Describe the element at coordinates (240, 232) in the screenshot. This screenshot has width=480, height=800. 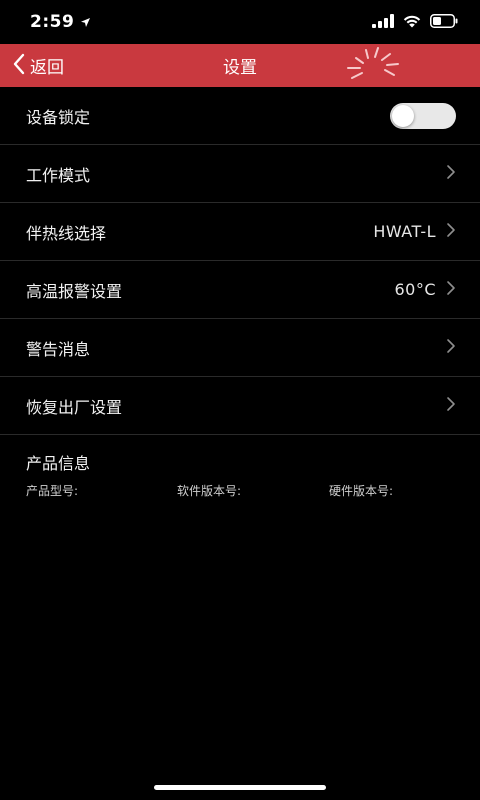
I see `row-cable-selection: 伴热线选择 HWAT-L` at that location.